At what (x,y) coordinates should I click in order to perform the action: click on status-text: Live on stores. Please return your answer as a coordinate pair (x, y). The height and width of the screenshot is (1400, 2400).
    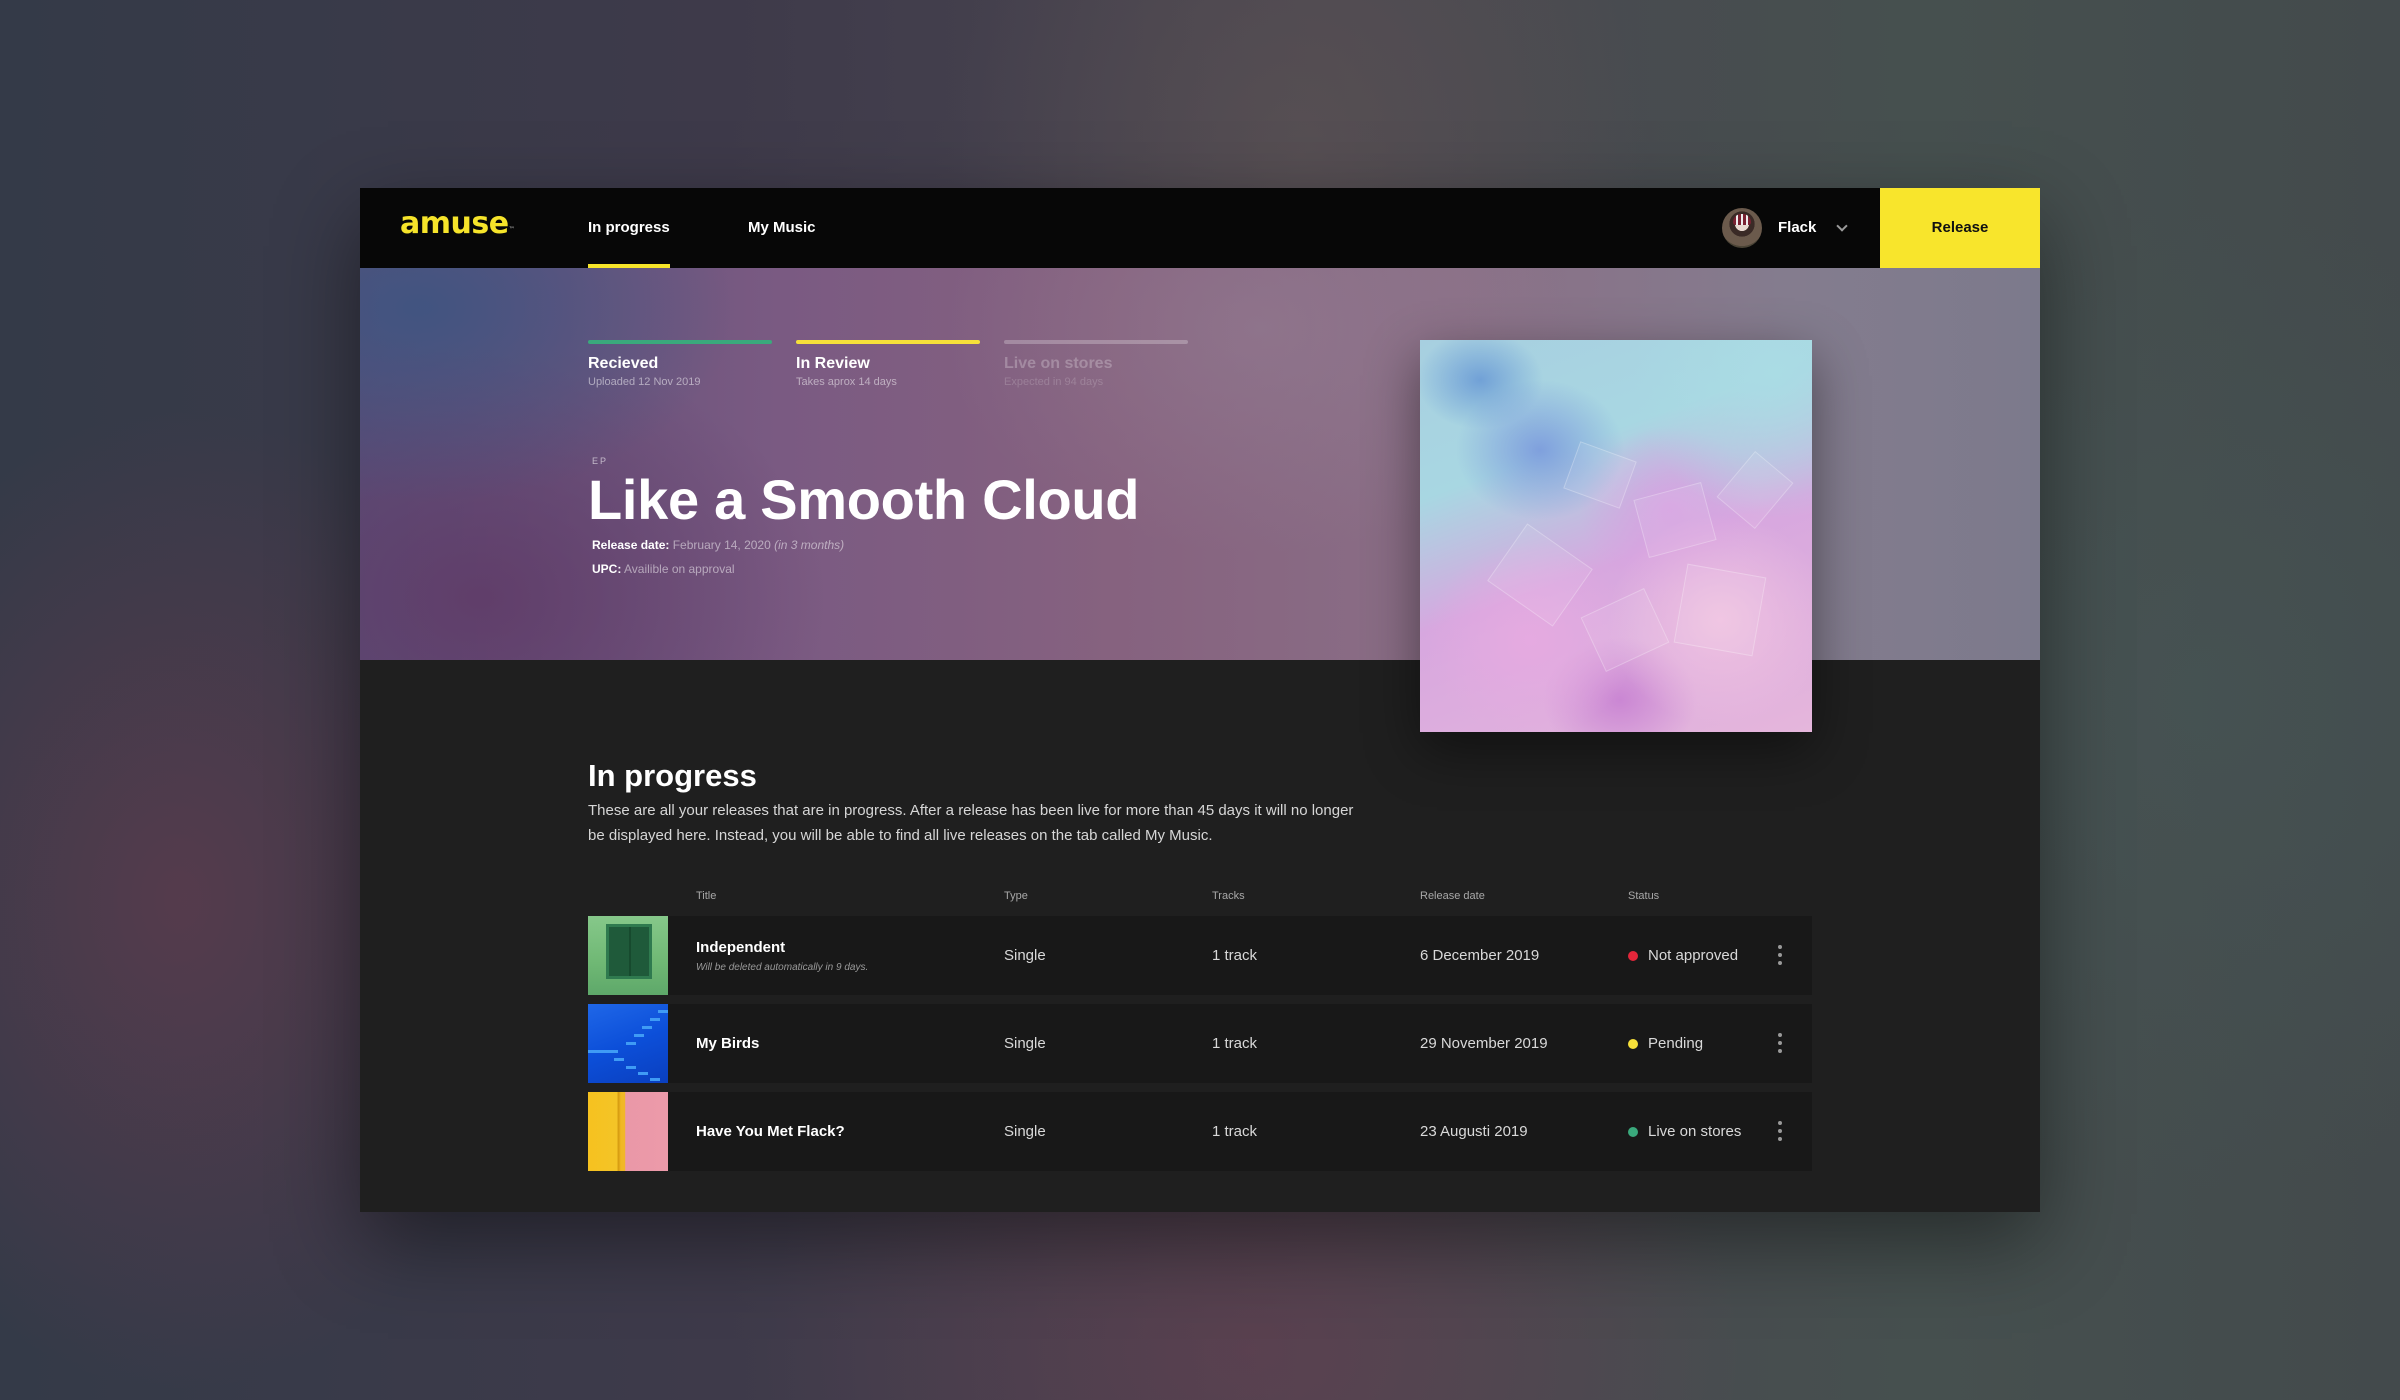
    Looking at the image, I should click on (1695, 1131).